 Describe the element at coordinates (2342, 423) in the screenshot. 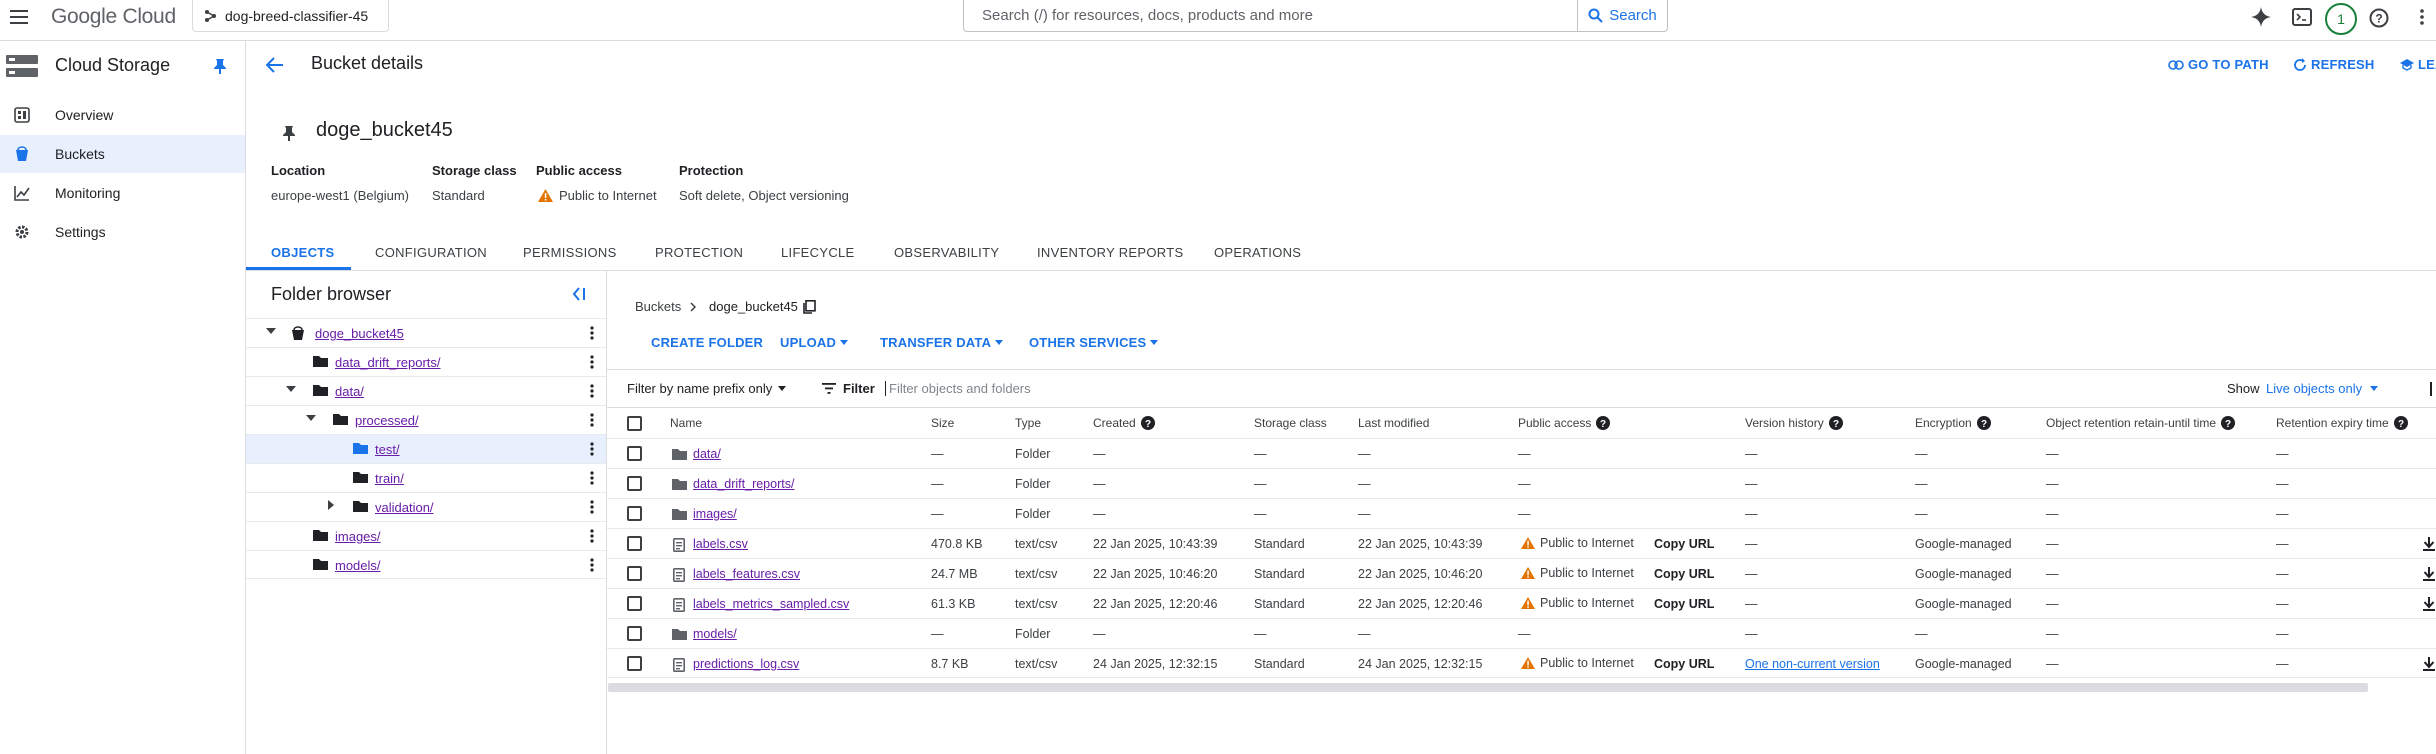

I see `column-header-retention-expiry: Retention expiry time?` at that location.